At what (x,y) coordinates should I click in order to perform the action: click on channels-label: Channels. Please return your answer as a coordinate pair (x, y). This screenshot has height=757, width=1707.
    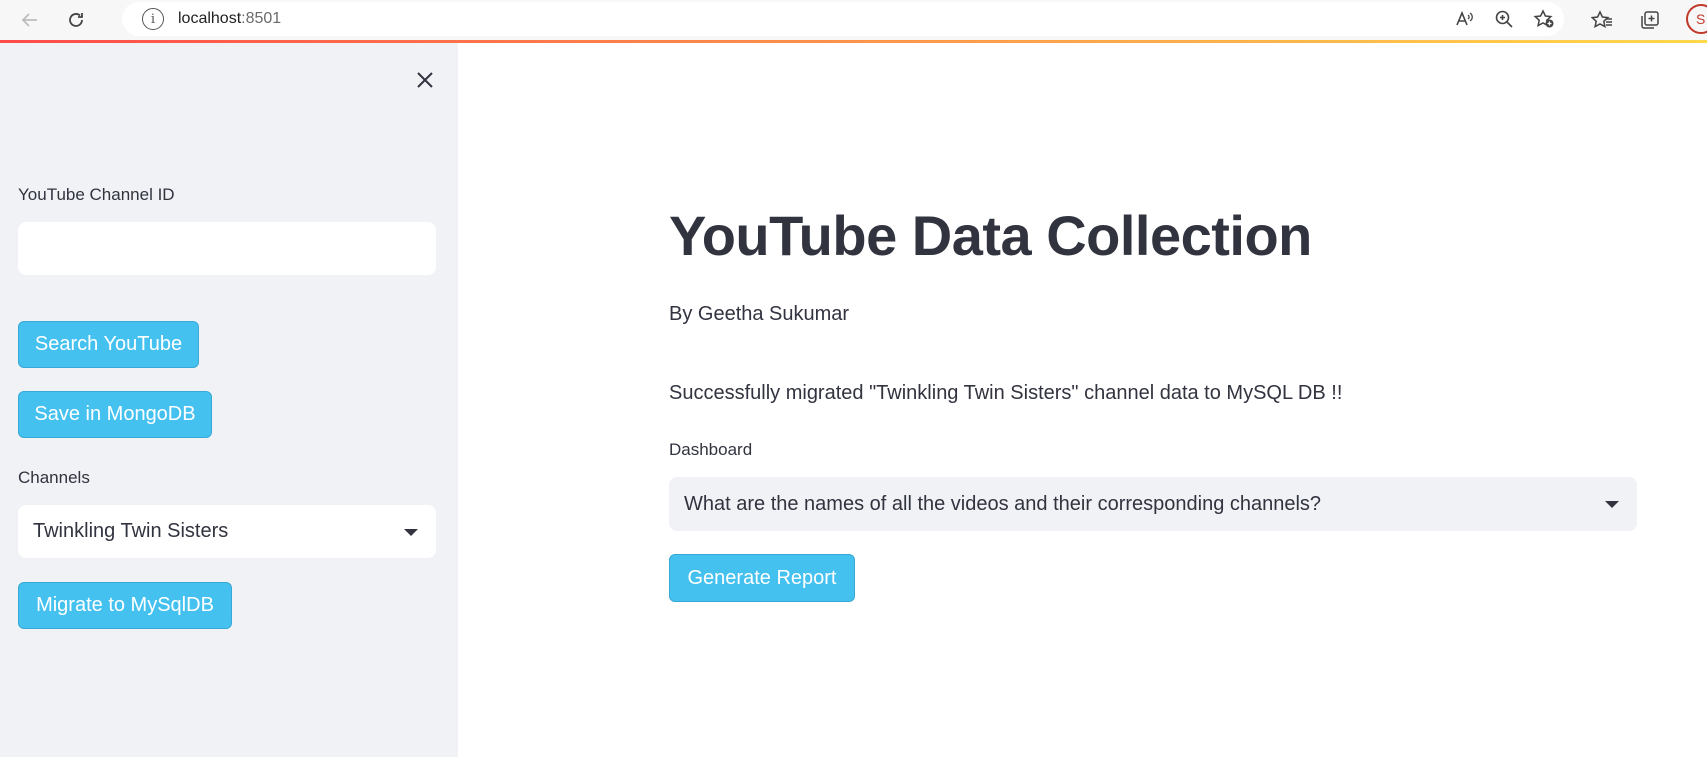
    Looking at the image, I should click on (54, 477).